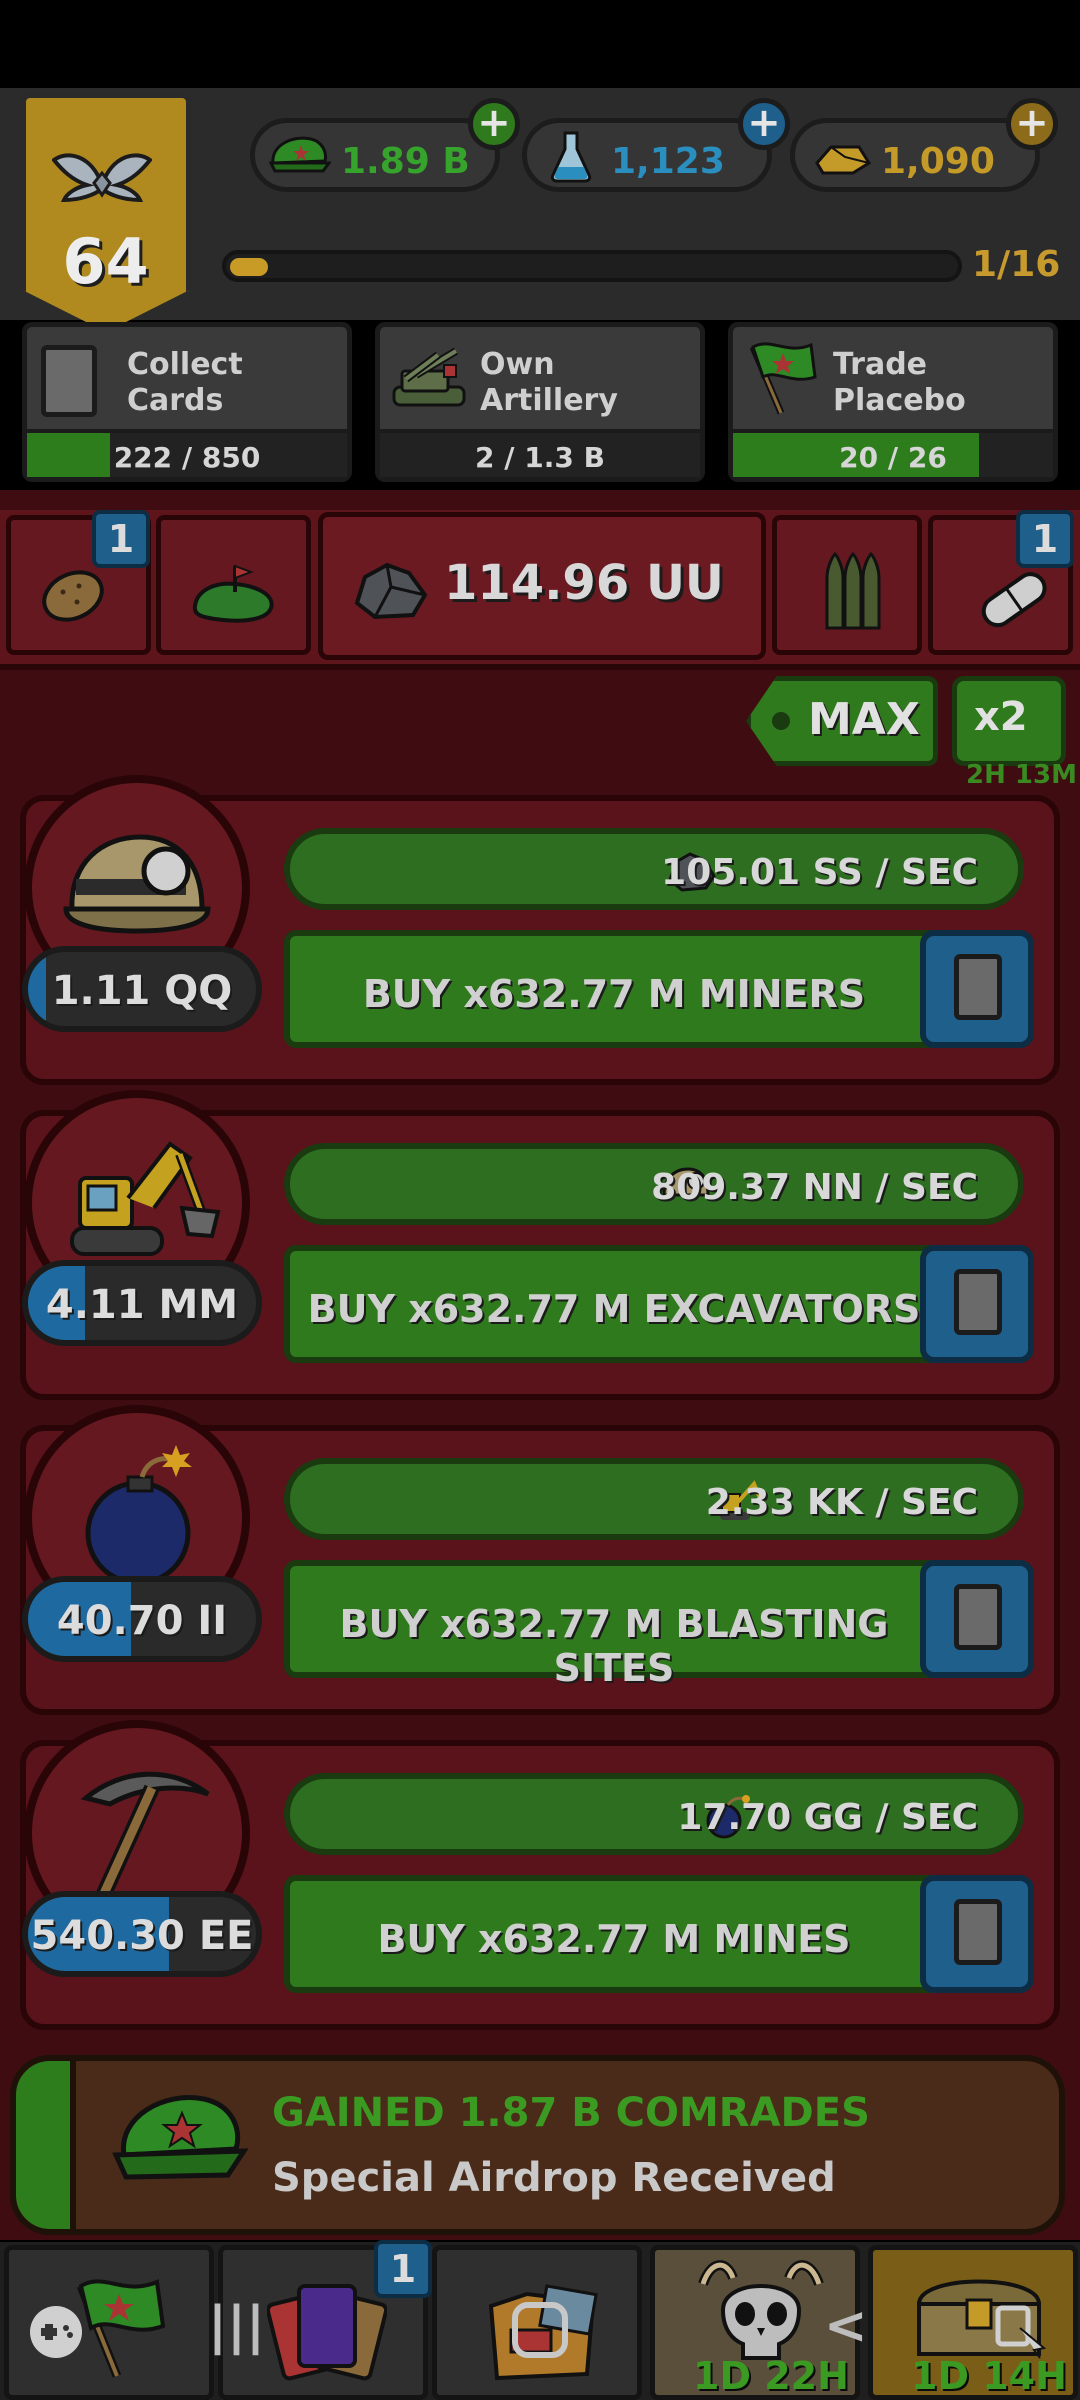 The height and width of the screenshot is (2400, 1080). I want to click on excavator-icon, so click(145, 1198).